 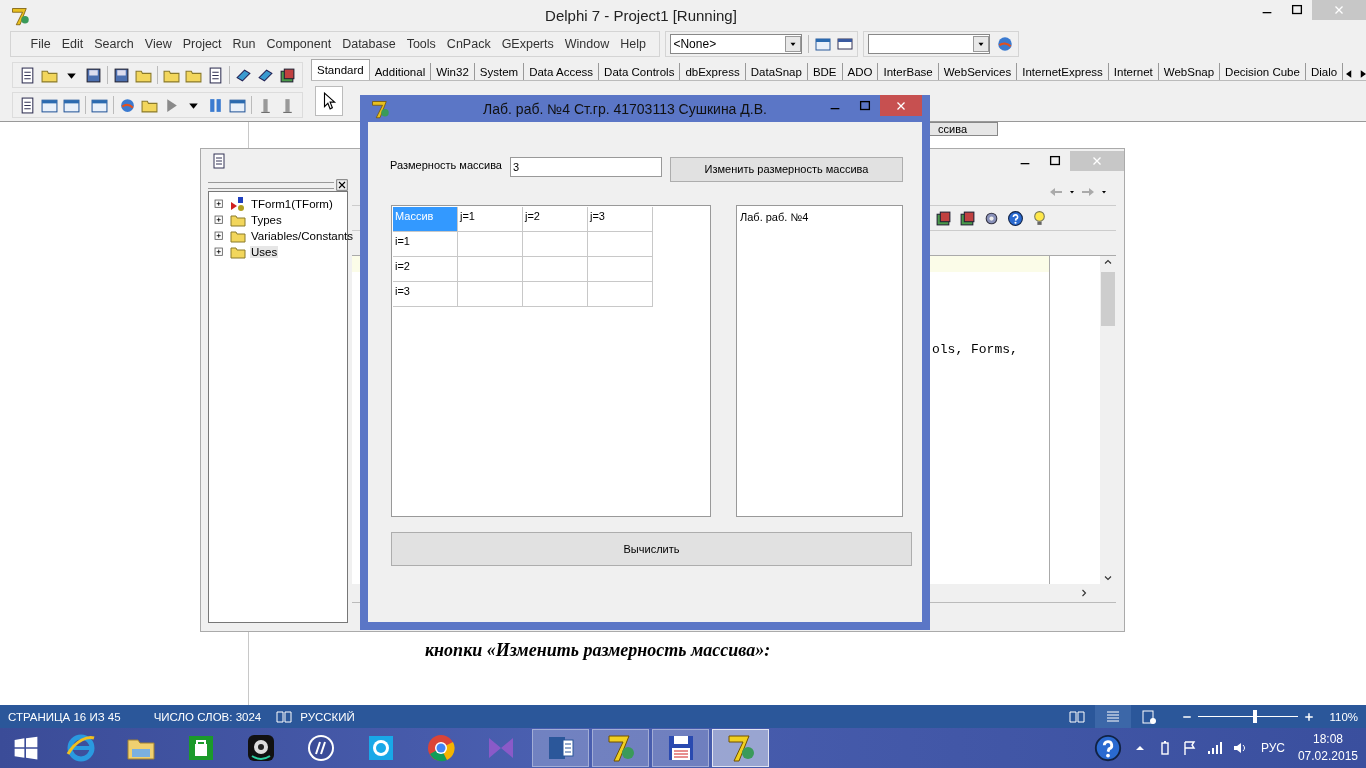 I want to click on web-layout-icon, so click(x=1149, y=716).